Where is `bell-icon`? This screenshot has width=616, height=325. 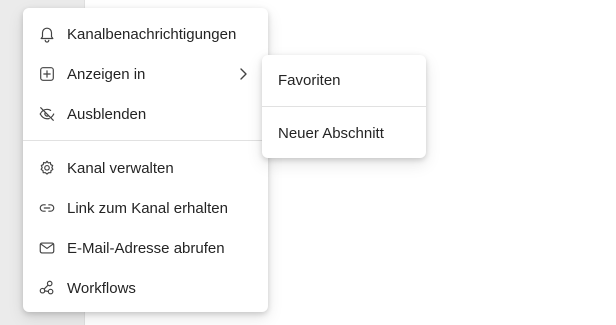 bell-icon is located at coordinates (47, 34).